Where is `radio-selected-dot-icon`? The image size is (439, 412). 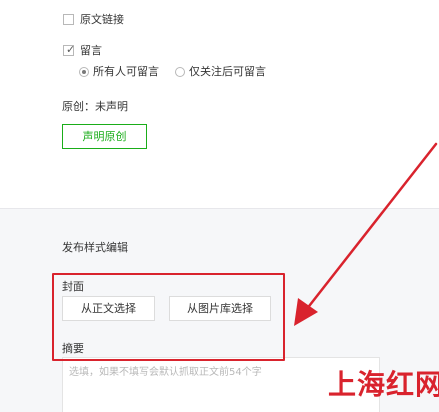
radio-selected-dot-icon is located at coordinates (84, 72).